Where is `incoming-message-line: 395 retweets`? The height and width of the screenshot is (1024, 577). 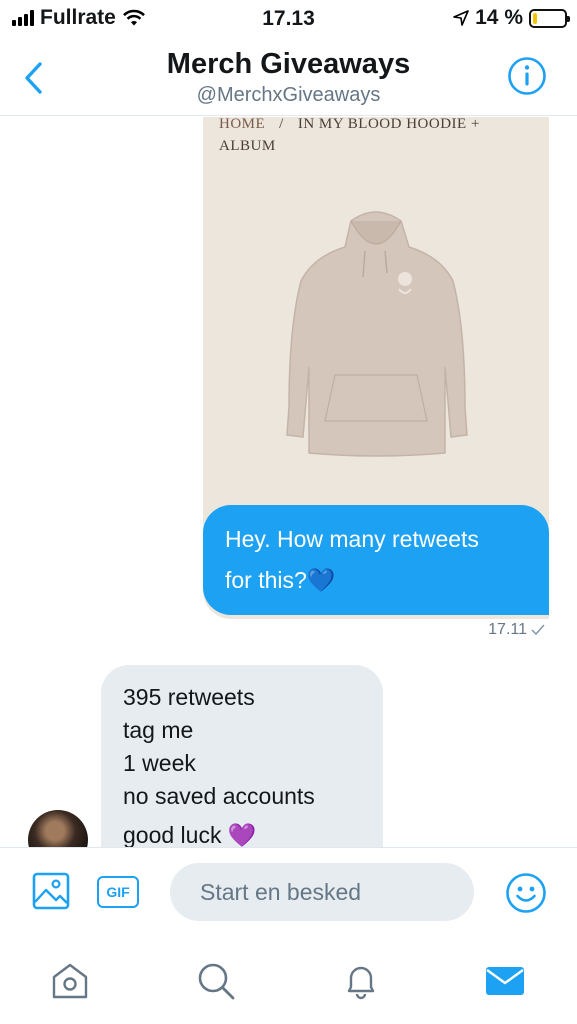
incoming-message-line: 395 retweets is located at coordinates (189, 697).